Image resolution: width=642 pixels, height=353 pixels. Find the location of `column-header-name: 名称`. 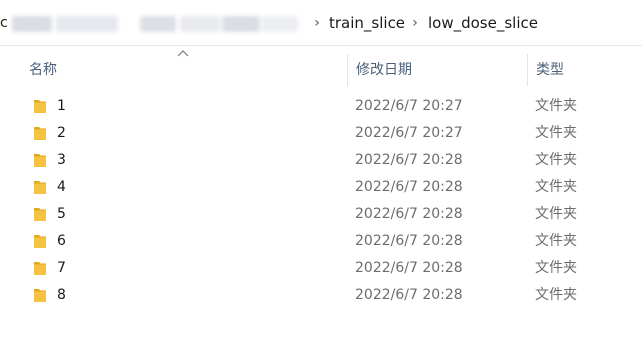

column-header-name: 名称 is located at coordinates (183, 70).